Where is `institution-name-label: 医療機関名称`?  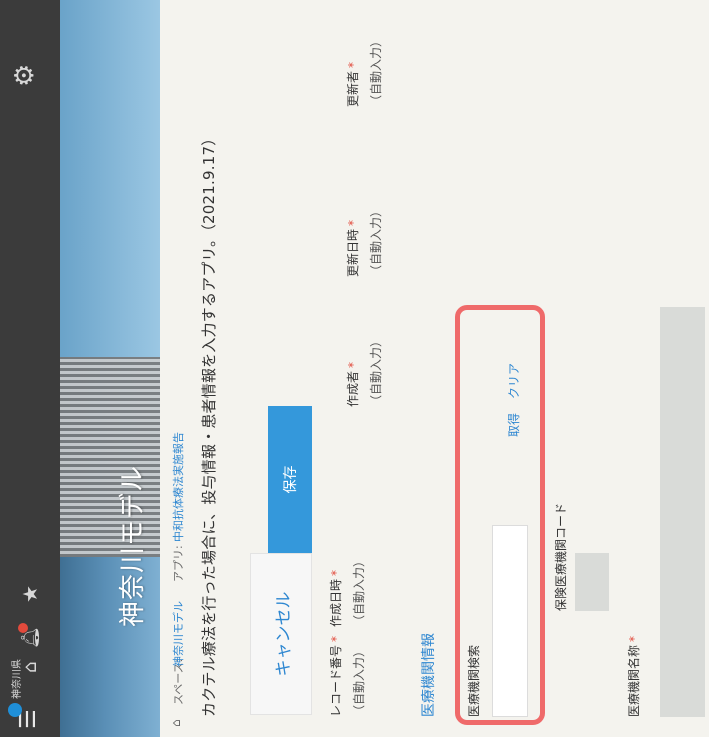
institution-name-label: 医療機関名称 is located at coordinates (634, 680).